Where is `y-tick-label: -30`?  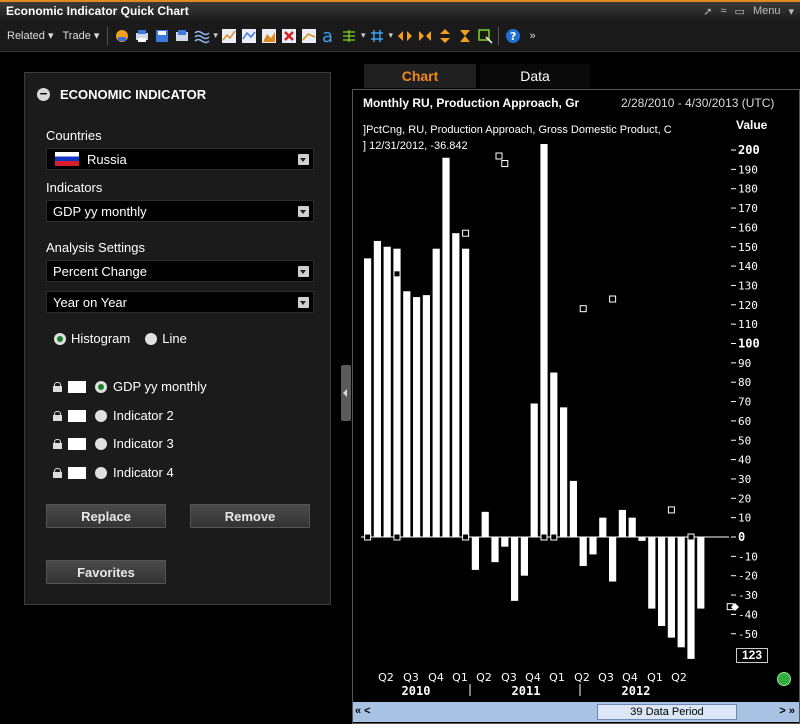
y-tick-label: -30 is located at coordinates (748, 595).